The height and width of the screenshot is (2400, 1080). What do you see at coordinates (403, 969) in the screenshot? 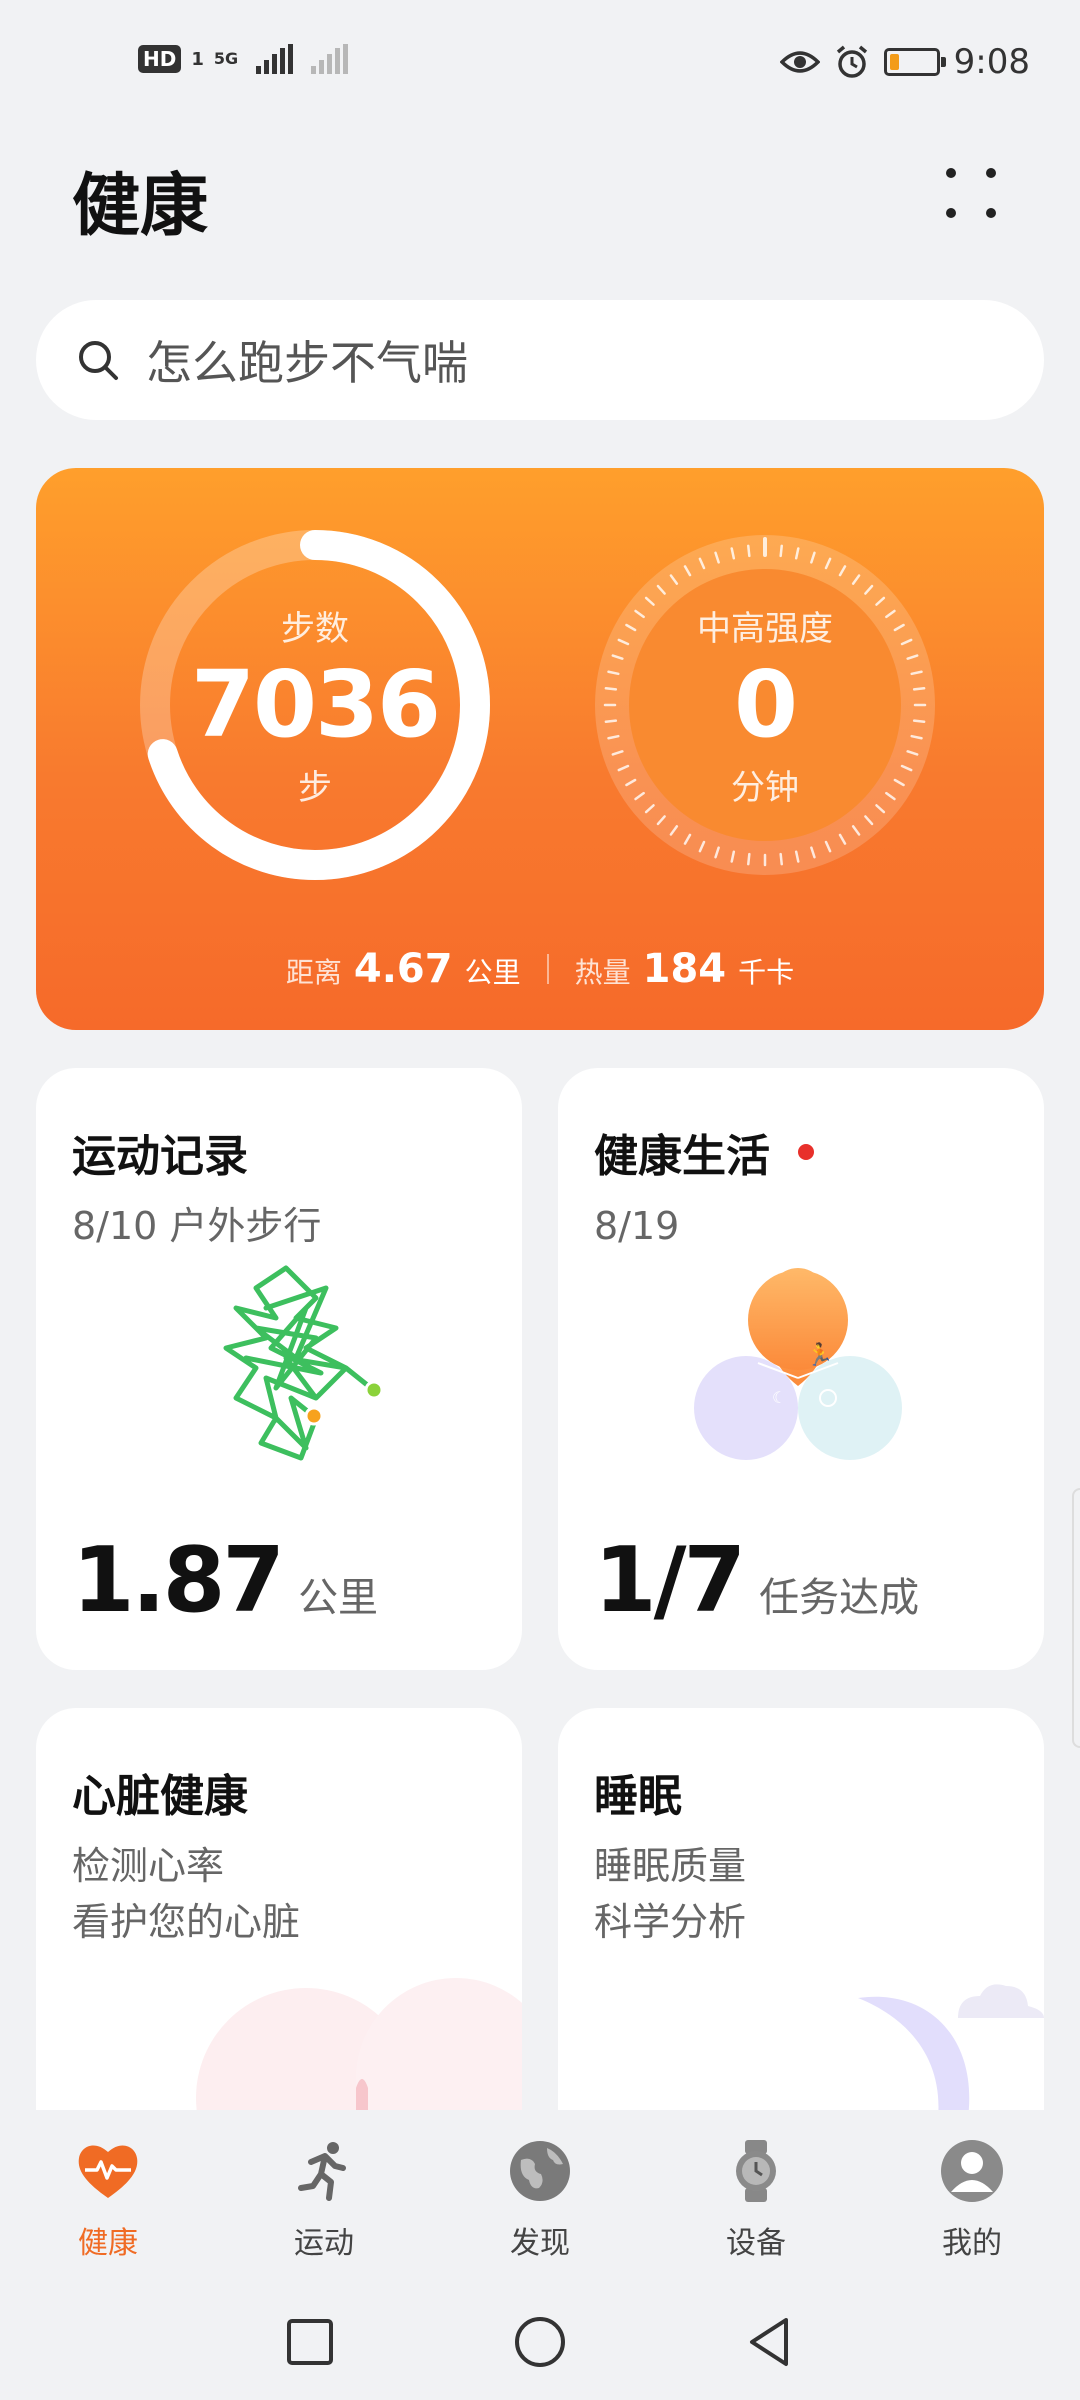
I see `distance-value: 4.67` at bounding box center [403, 969].